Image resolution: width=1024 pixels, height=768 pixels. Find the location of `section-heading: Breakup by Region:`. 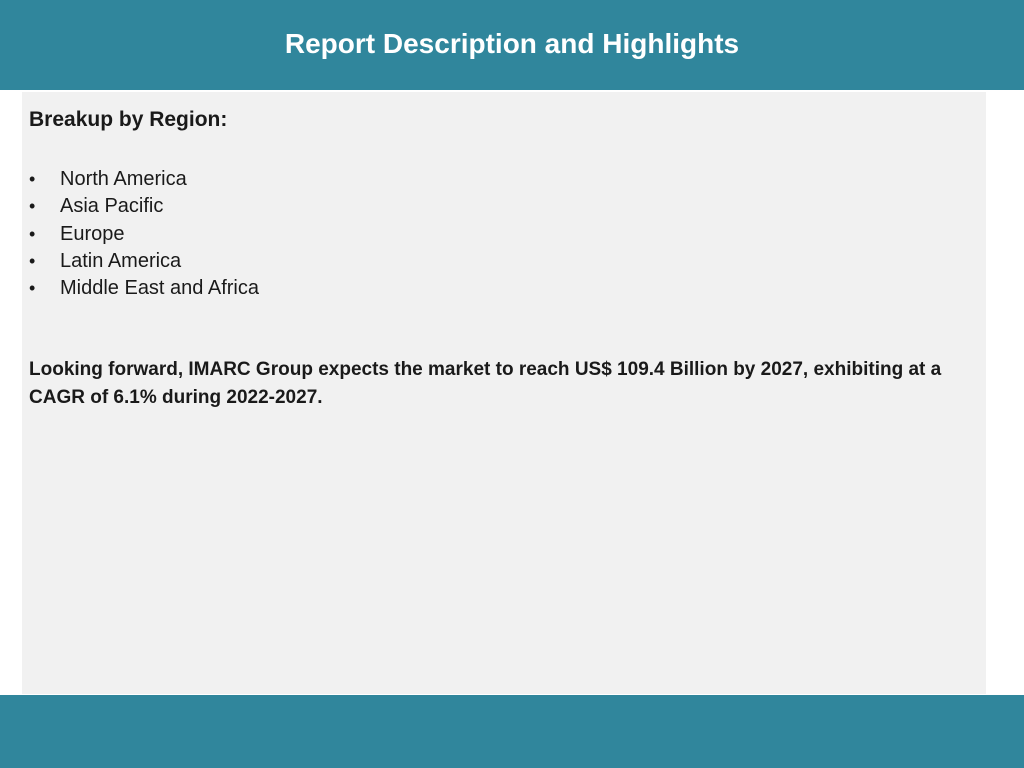

section-heading: Breakup by Region: is located at coordinates (128, 119).